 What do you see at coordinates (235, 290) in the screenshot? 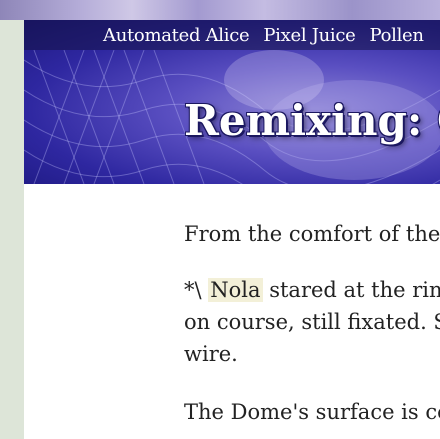
I see `highlighted-name: Nola` at bounding box center [235, 290].